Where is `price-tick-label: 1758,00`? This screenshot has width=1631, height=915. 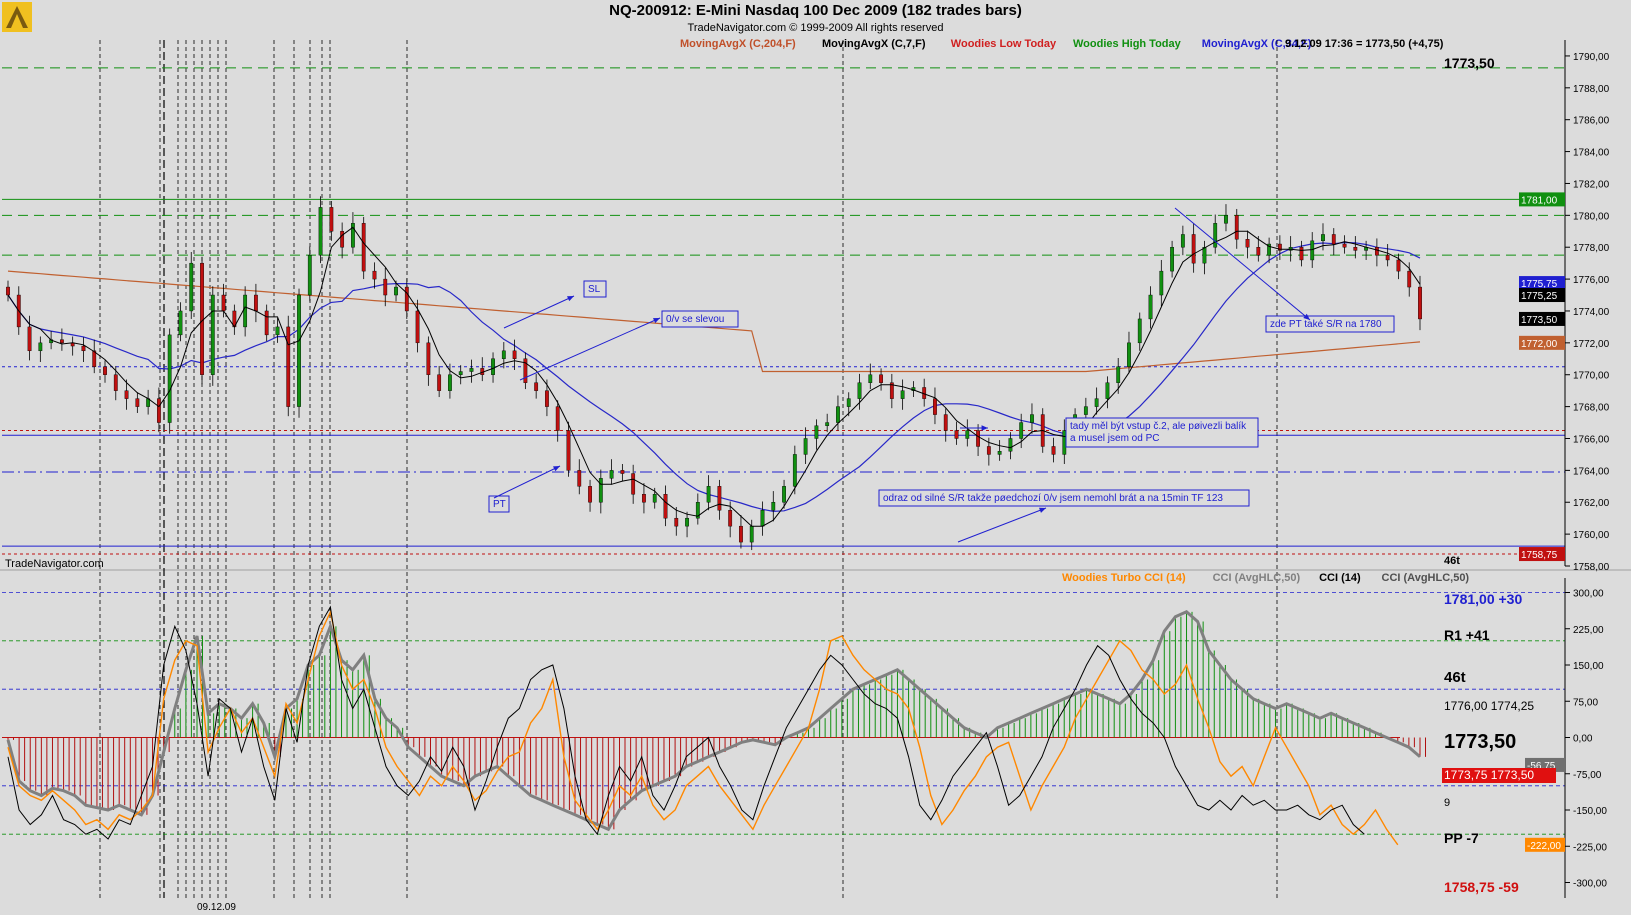 price-tick-label: 1758,00 is located at coordinates (1591, 567).